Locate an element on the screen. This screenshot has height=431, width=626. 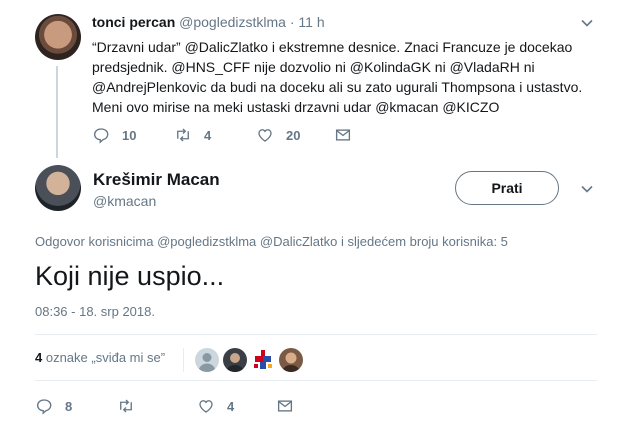
retweet-button: 4 is located at coordinates (192, 135).